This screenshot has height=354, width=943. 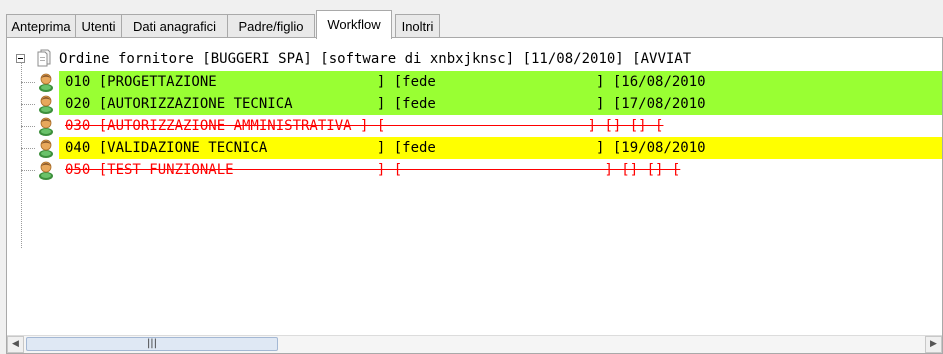 I want to click on scroll-left-button: ◀, so click(x=15, y=344).